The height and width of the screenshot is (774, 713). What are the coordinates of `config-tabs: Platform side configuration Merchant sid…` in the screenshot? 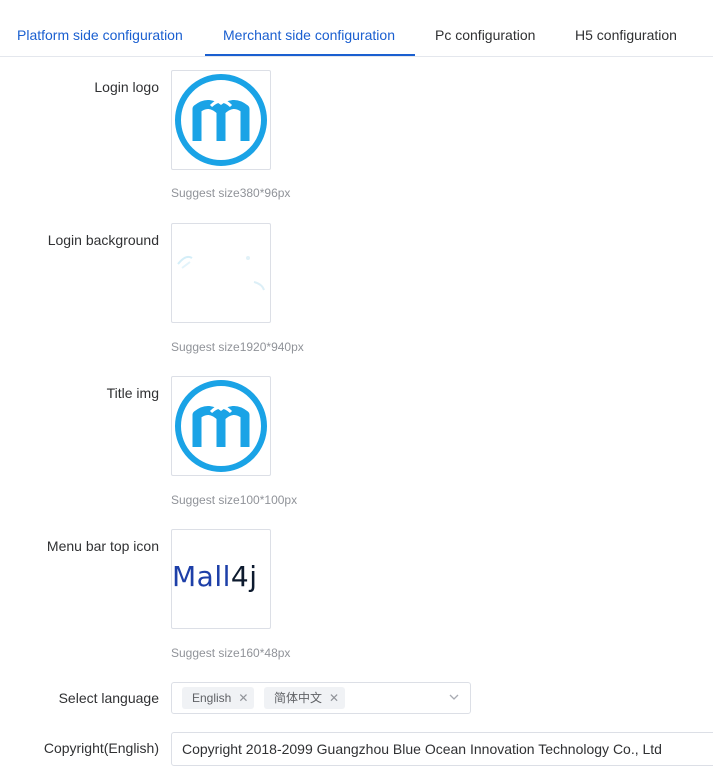 It's located at (356, 28).